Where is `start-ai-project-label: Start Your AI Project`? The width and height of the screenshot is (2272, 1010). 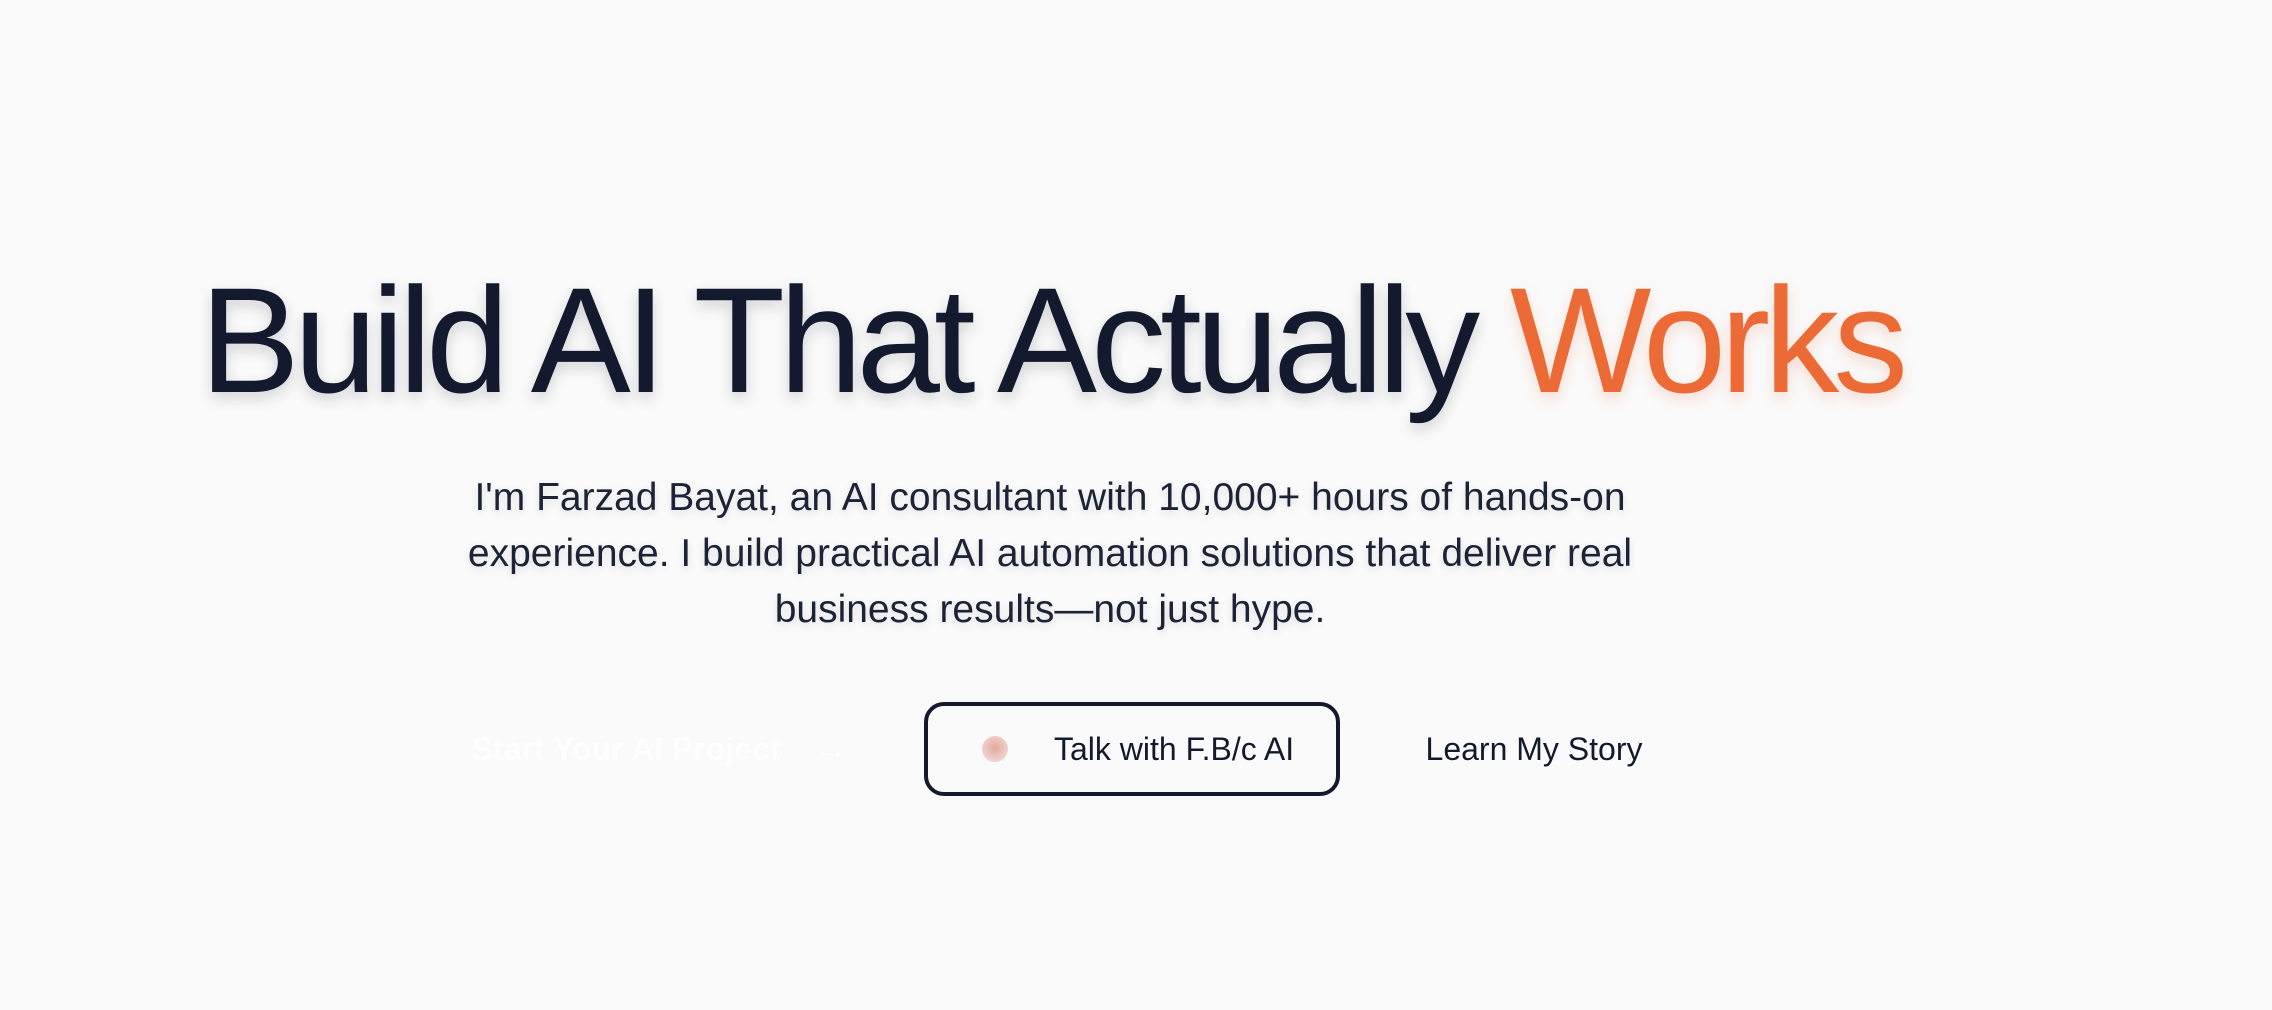
start-ai-project-label: Start Your AI Project is located at coordinates (626, 748).